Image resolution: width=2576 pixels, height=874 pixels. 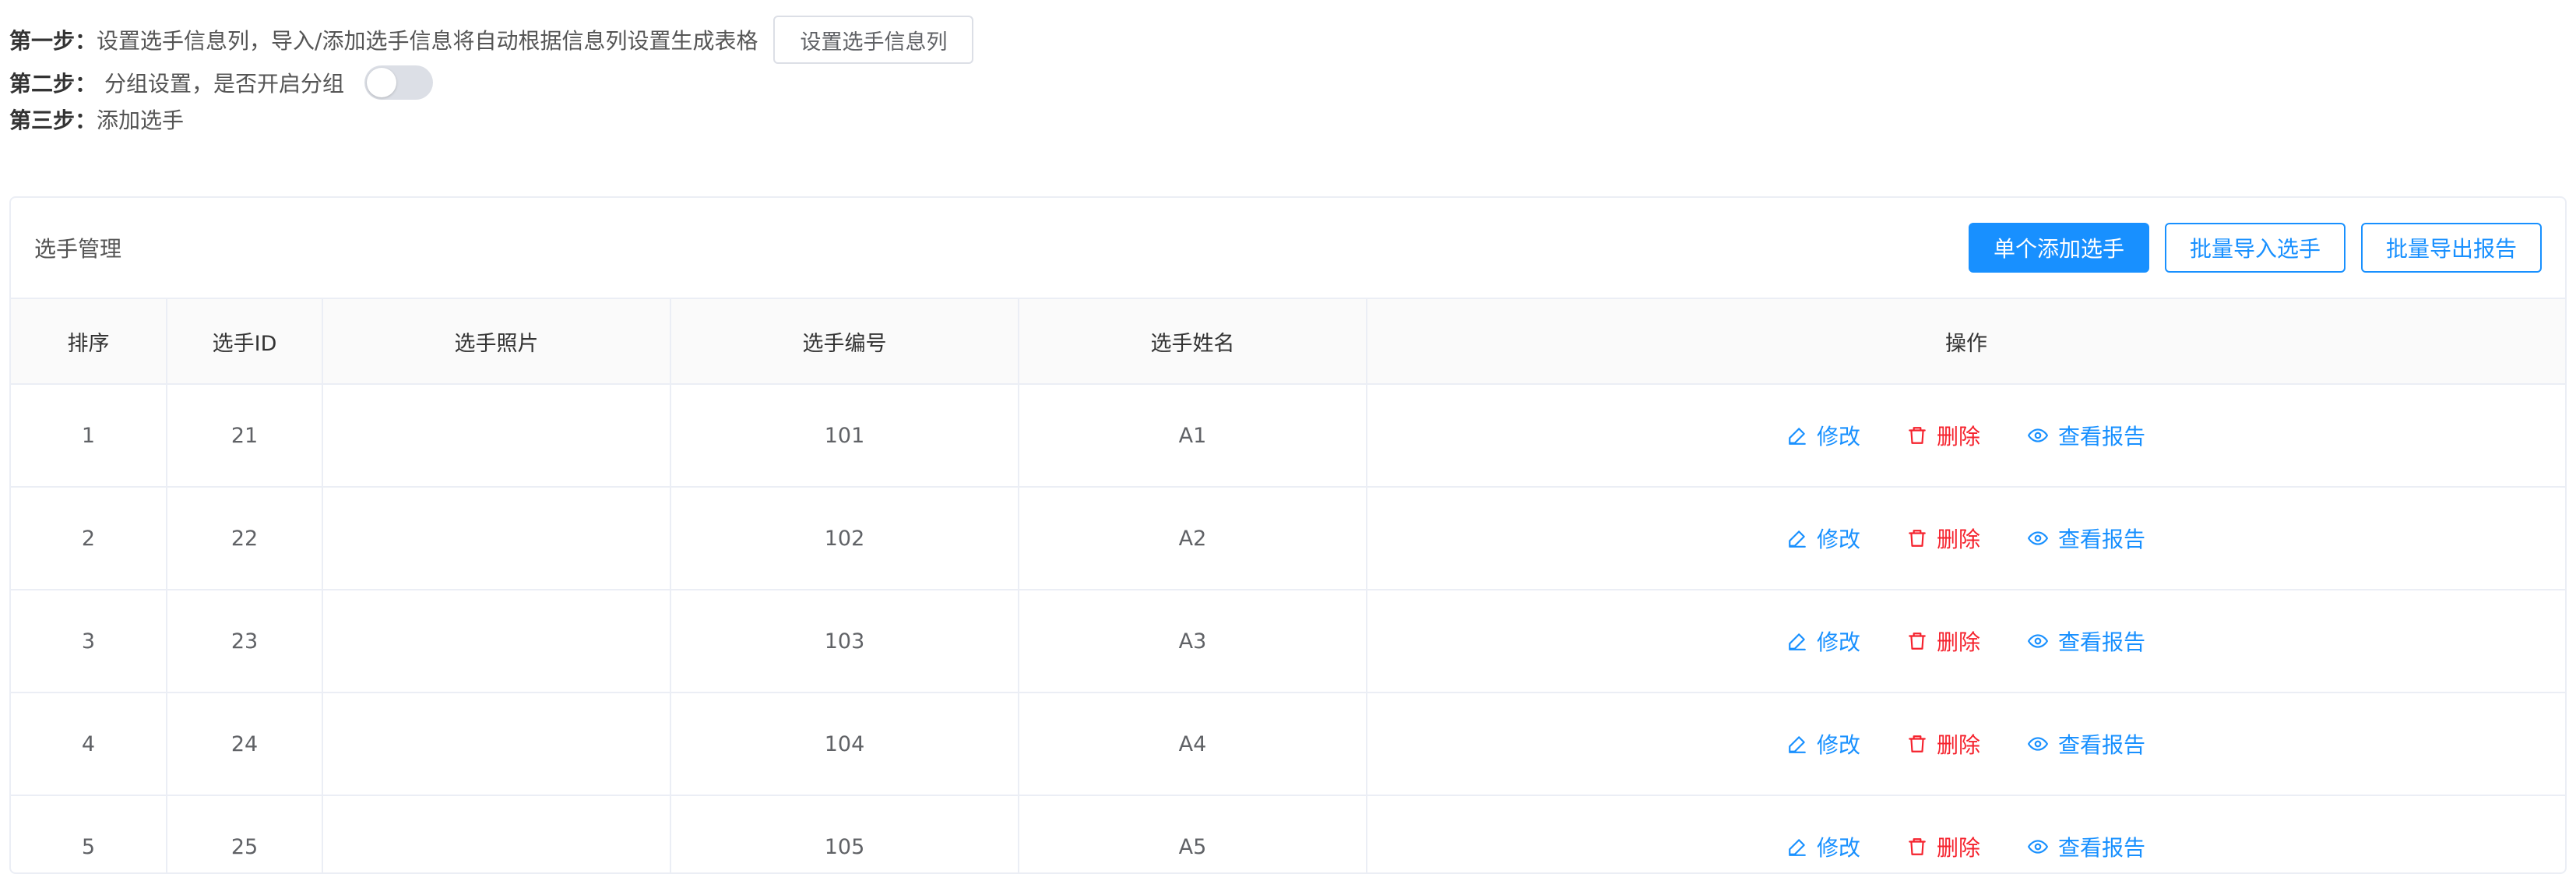 I want to click on batch-import-players-button: 批量导入选手, so click(x=2254, y=248).